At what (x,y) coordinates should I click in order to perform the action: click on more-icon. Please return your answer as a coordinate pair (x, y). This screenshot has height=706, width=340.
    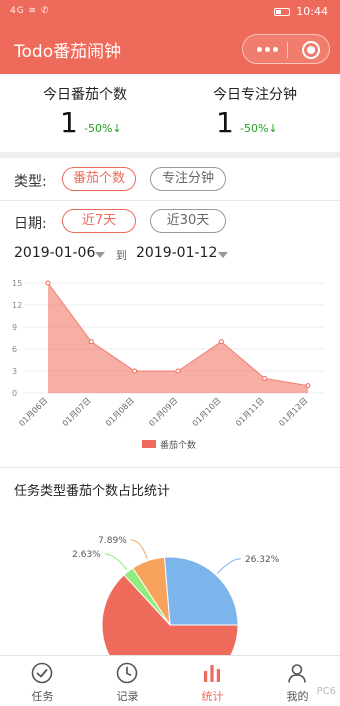
    Looking at the image, I should click on (268, 50).